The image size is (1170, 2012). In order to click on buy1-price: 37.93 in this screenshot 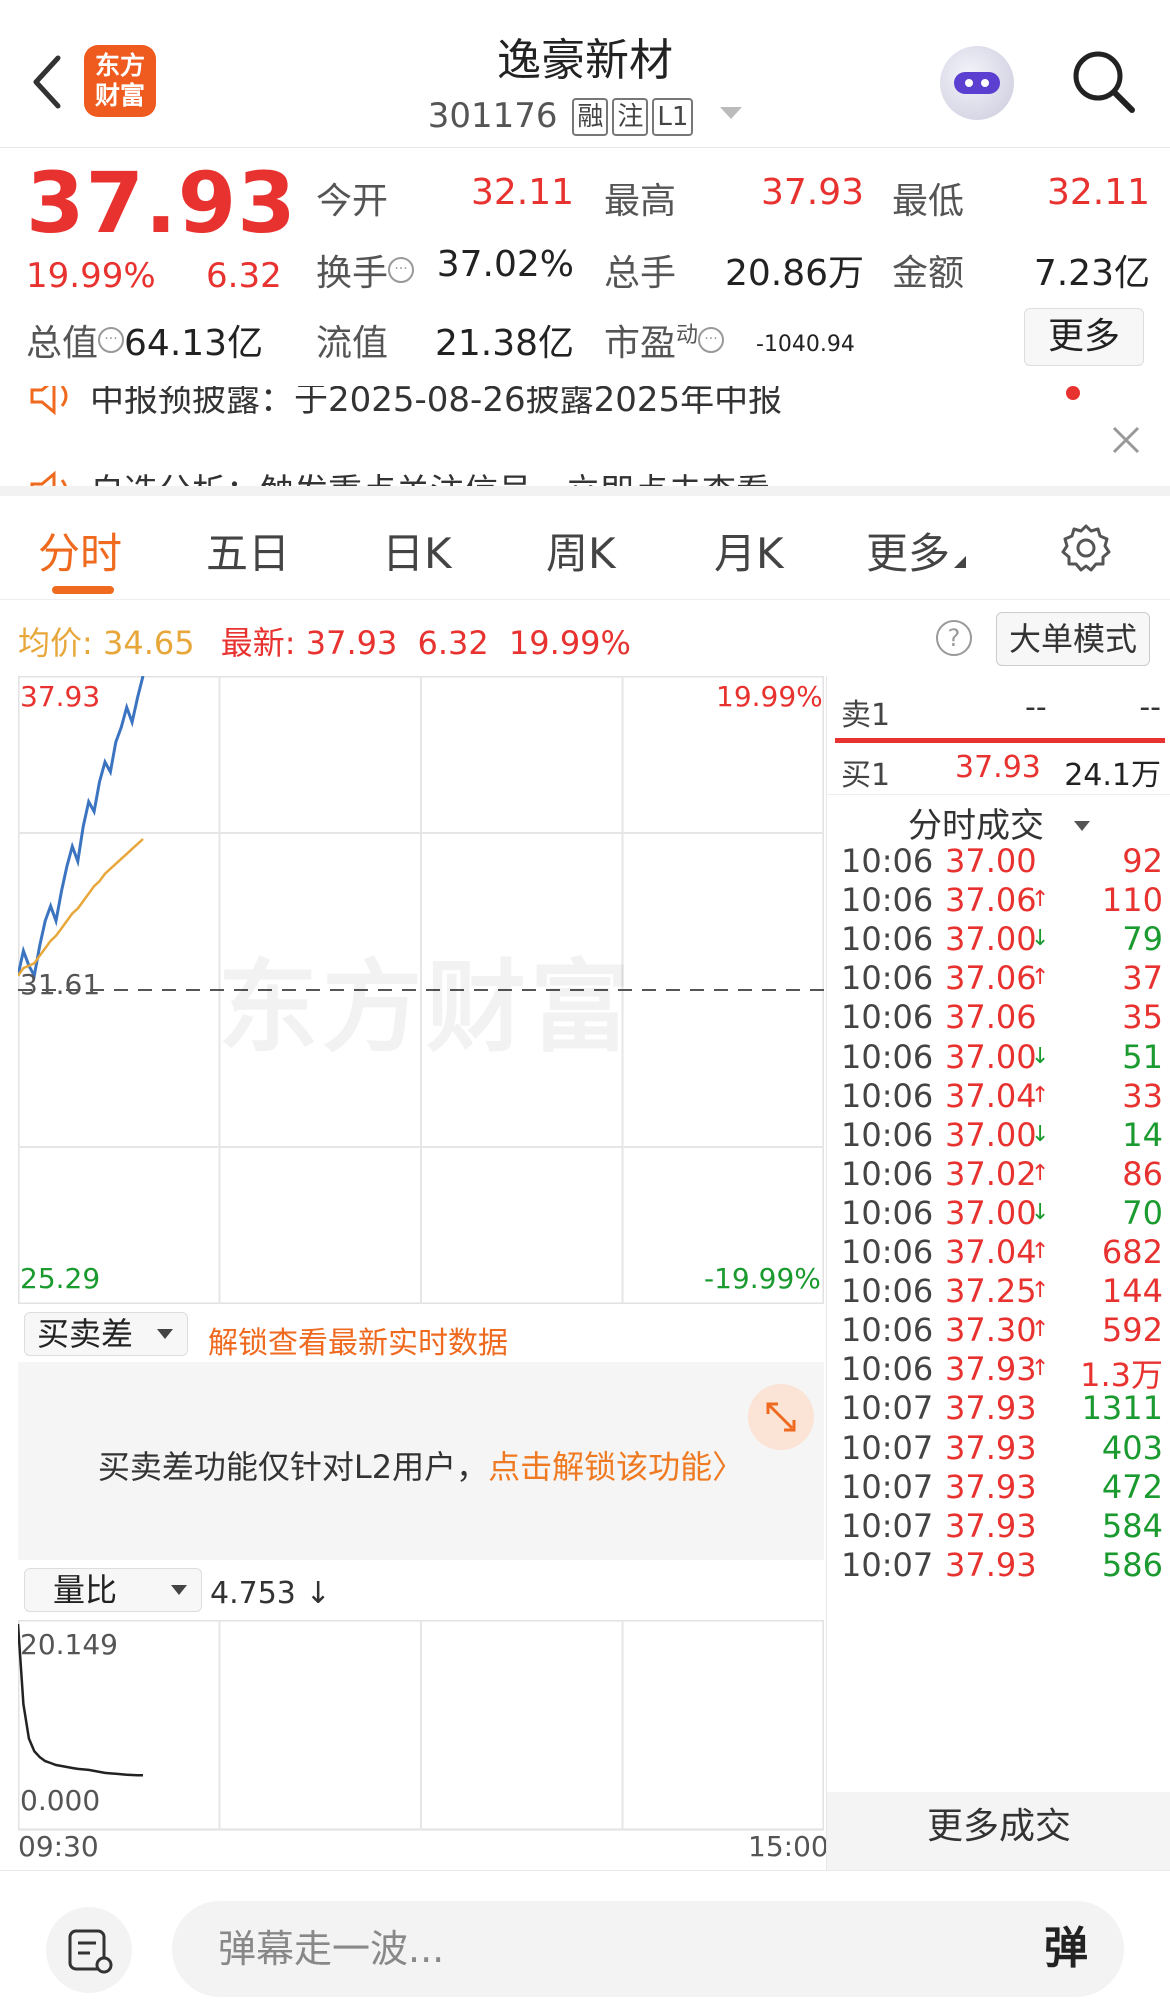, I will do `click(998, 767)`.